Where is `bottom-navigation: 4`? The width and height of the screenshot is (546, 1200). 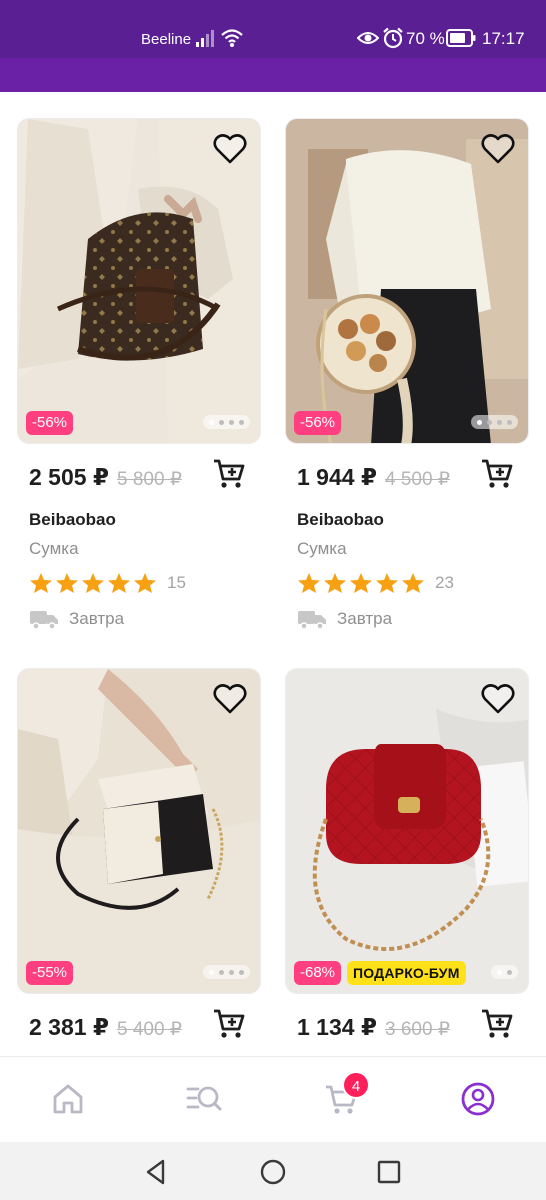
bottom-navigation: 4 is located at coordinates (273, 1099).